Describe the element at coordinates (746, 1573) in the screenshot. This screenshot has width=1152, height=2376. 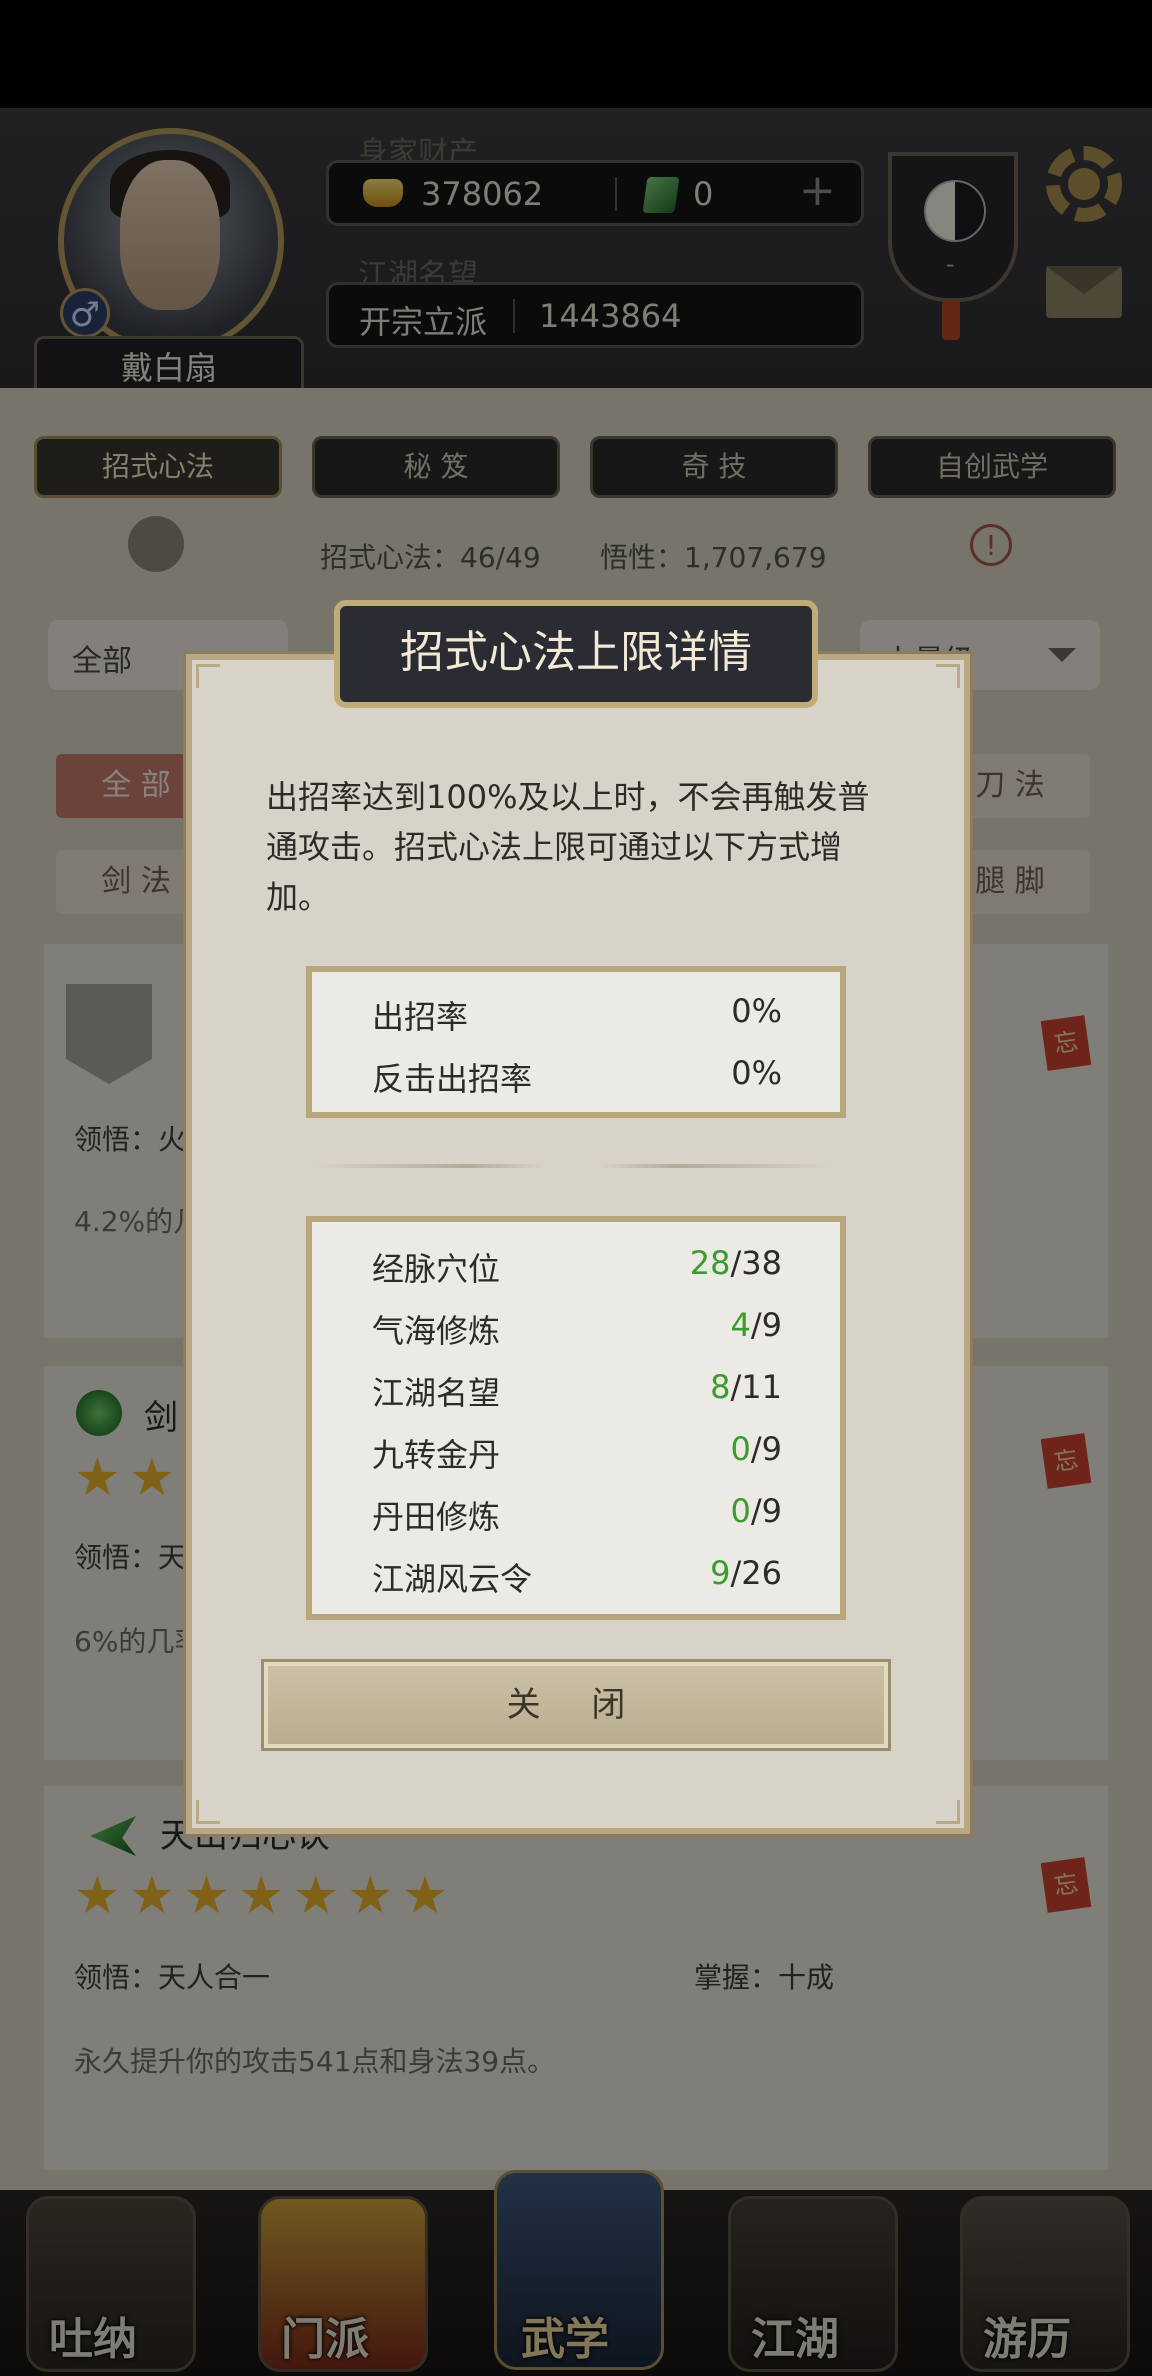
I see `limit-value: 9/26` at that location.